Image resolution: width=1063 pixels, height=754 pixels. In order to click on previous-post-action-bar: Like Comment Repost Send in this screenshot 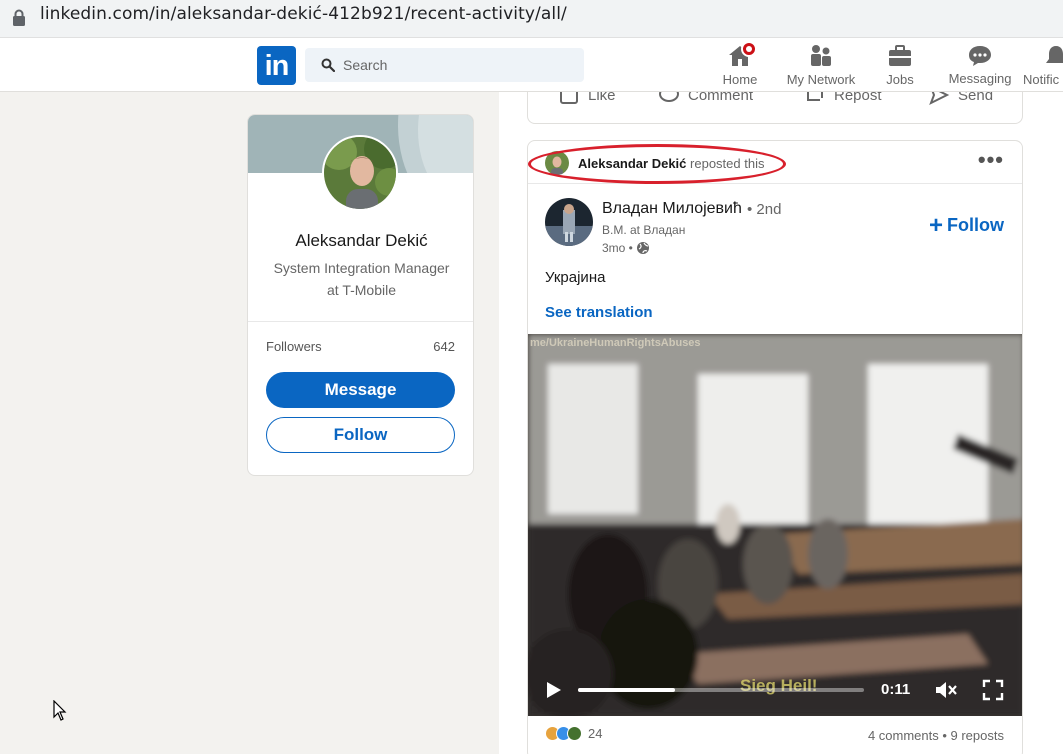, I will do `click(775, 108)`.